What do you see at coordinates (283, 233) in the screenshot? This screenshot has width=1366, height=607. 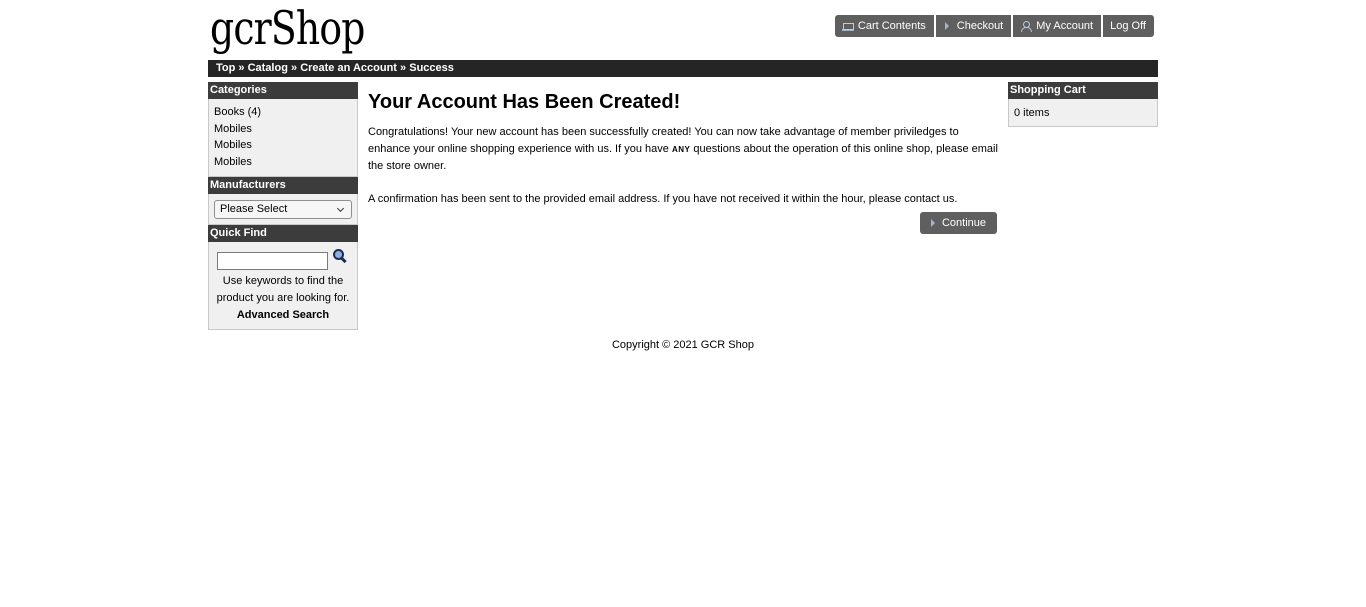 I see `quick-find-heading: Quick Find` at bounding box center [283, 233].